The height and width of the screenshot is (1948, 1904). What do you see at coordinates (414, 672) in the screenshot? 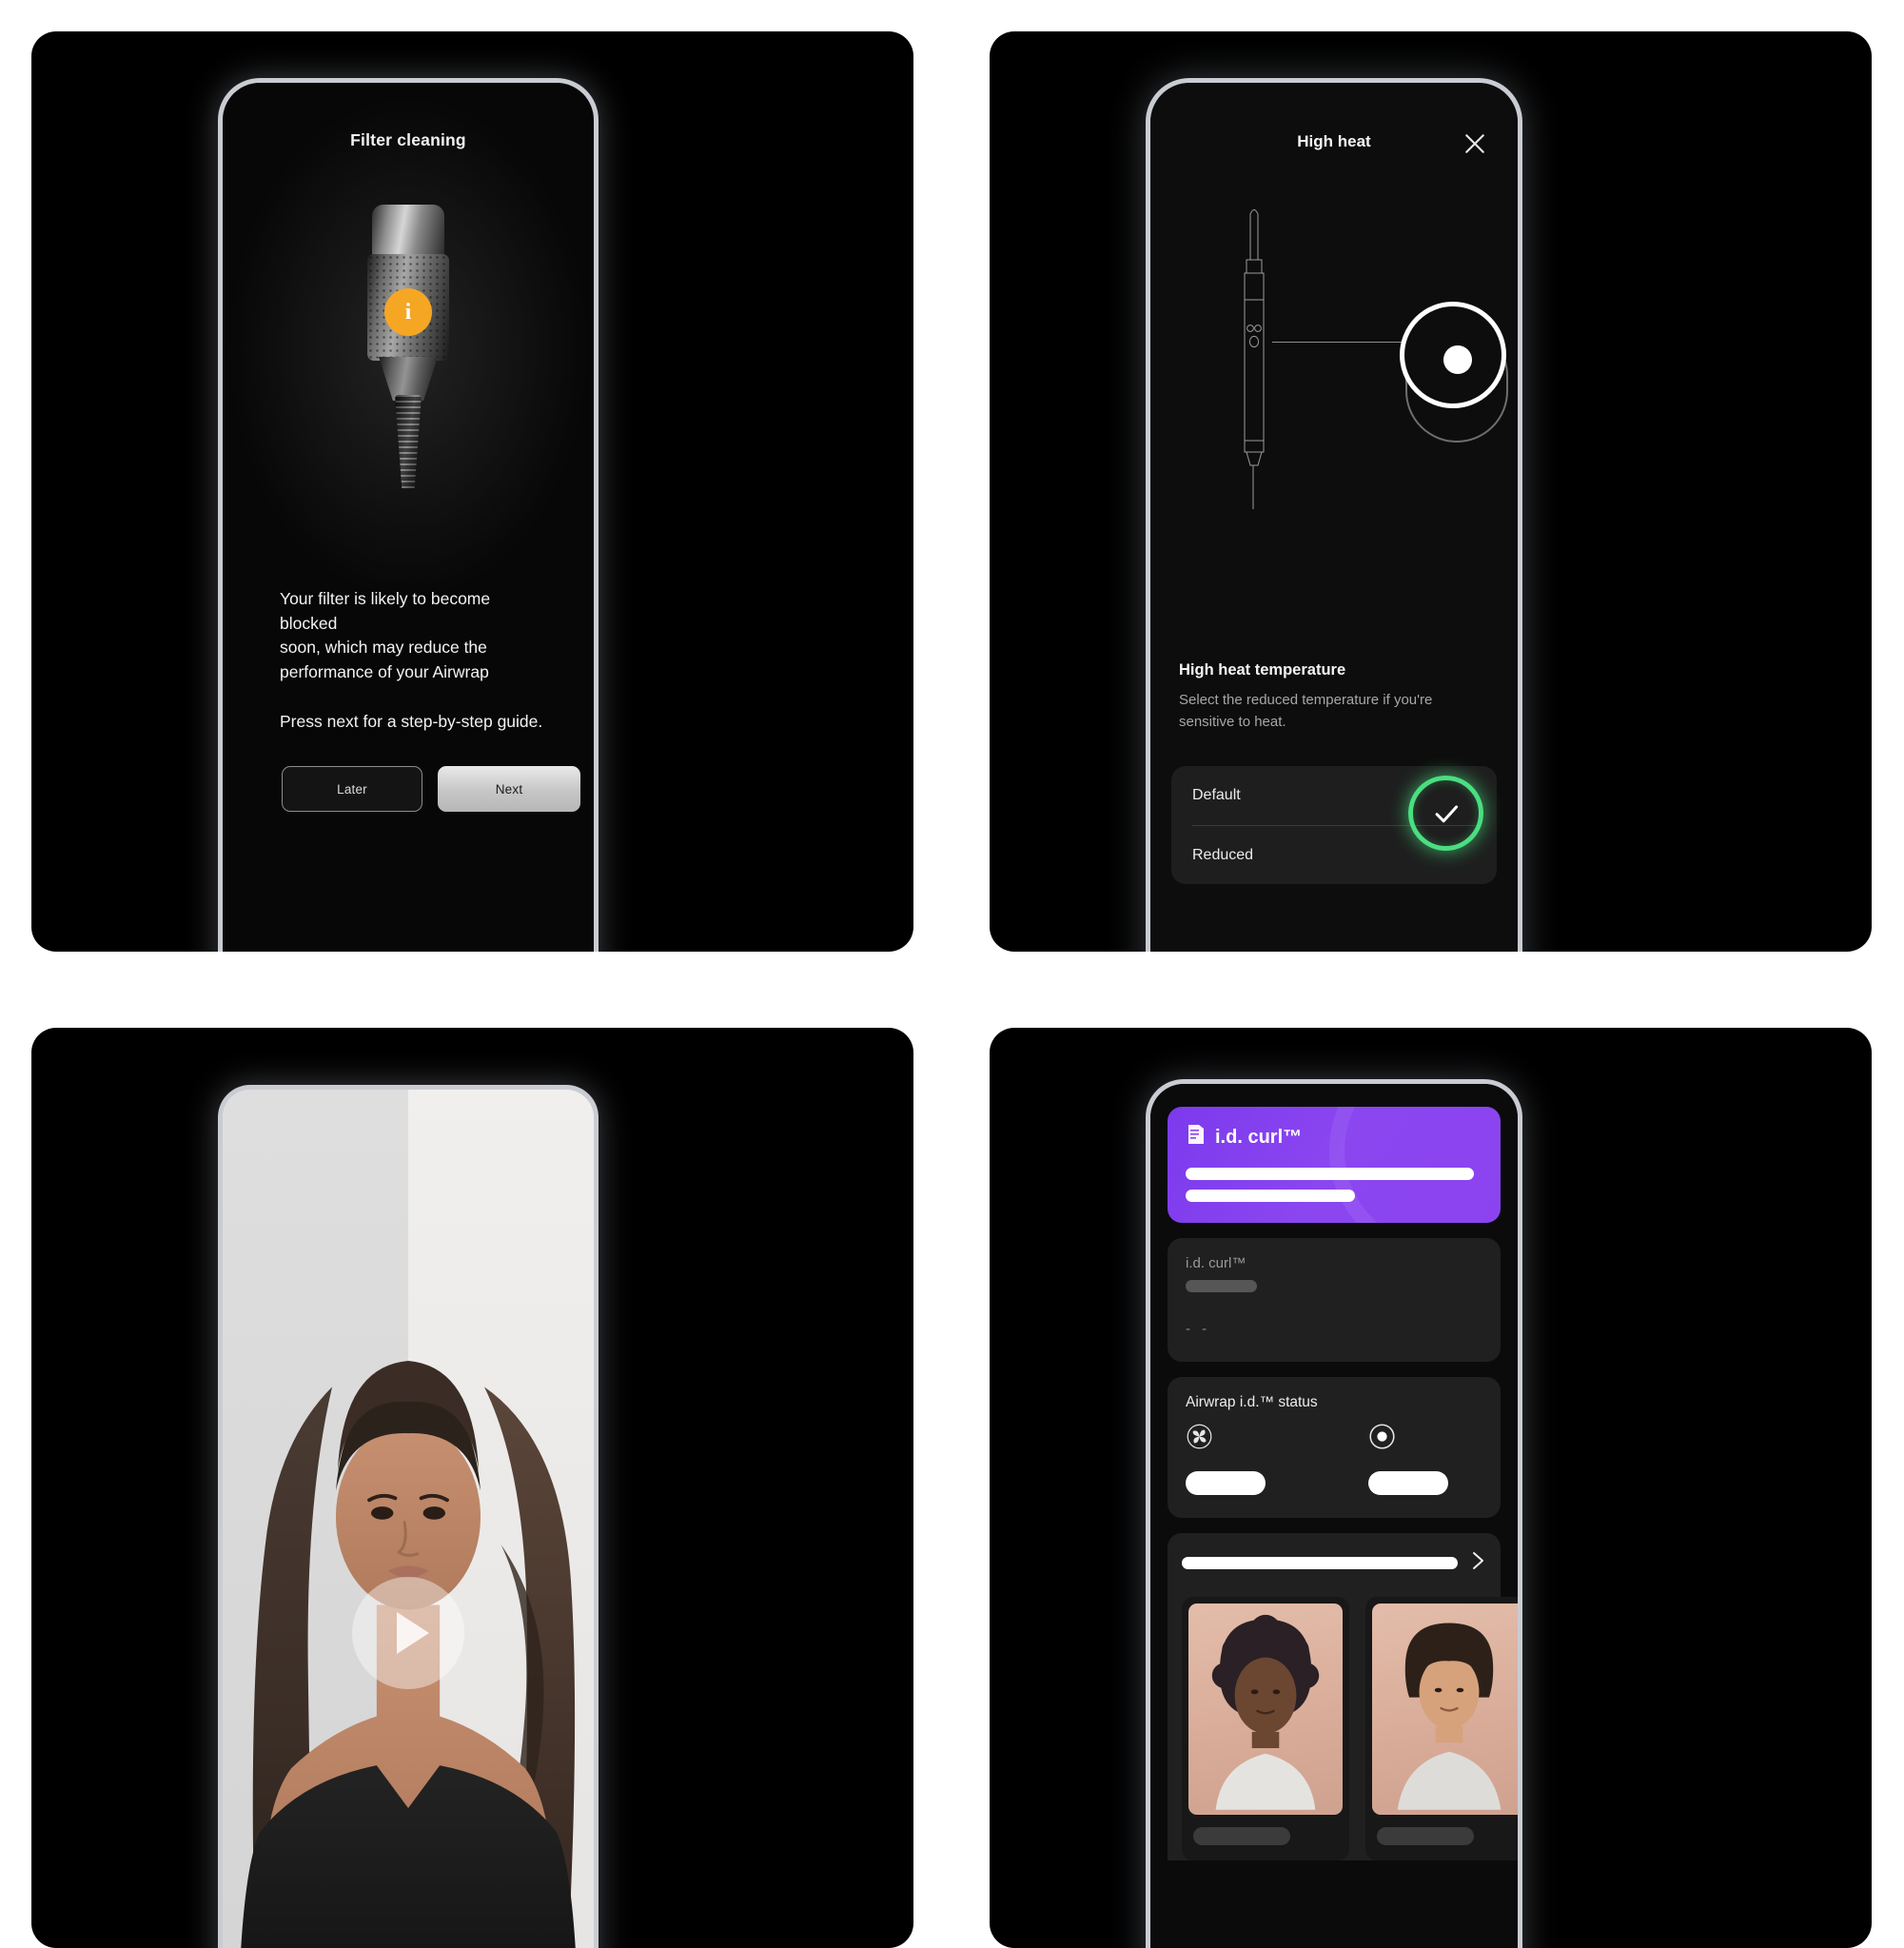
I see `body-line-3: performance of your Airwrap` at bounding box center [414, 672].